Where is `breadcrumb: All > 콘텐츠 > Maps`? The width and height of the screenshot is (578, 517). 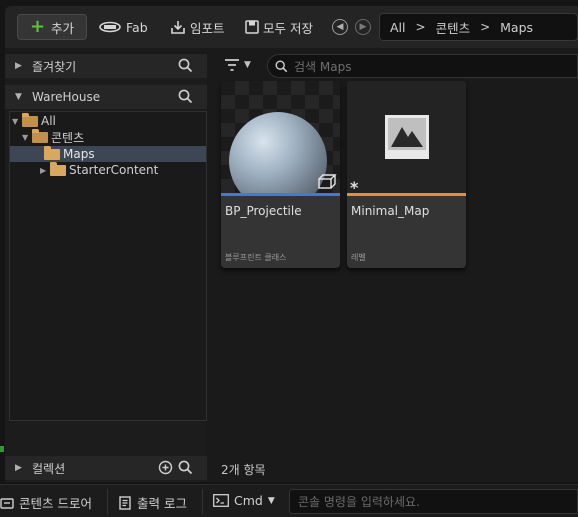
breadcrumb: All > 콘텐츠 > Maps is located at coordinates (478, 27).